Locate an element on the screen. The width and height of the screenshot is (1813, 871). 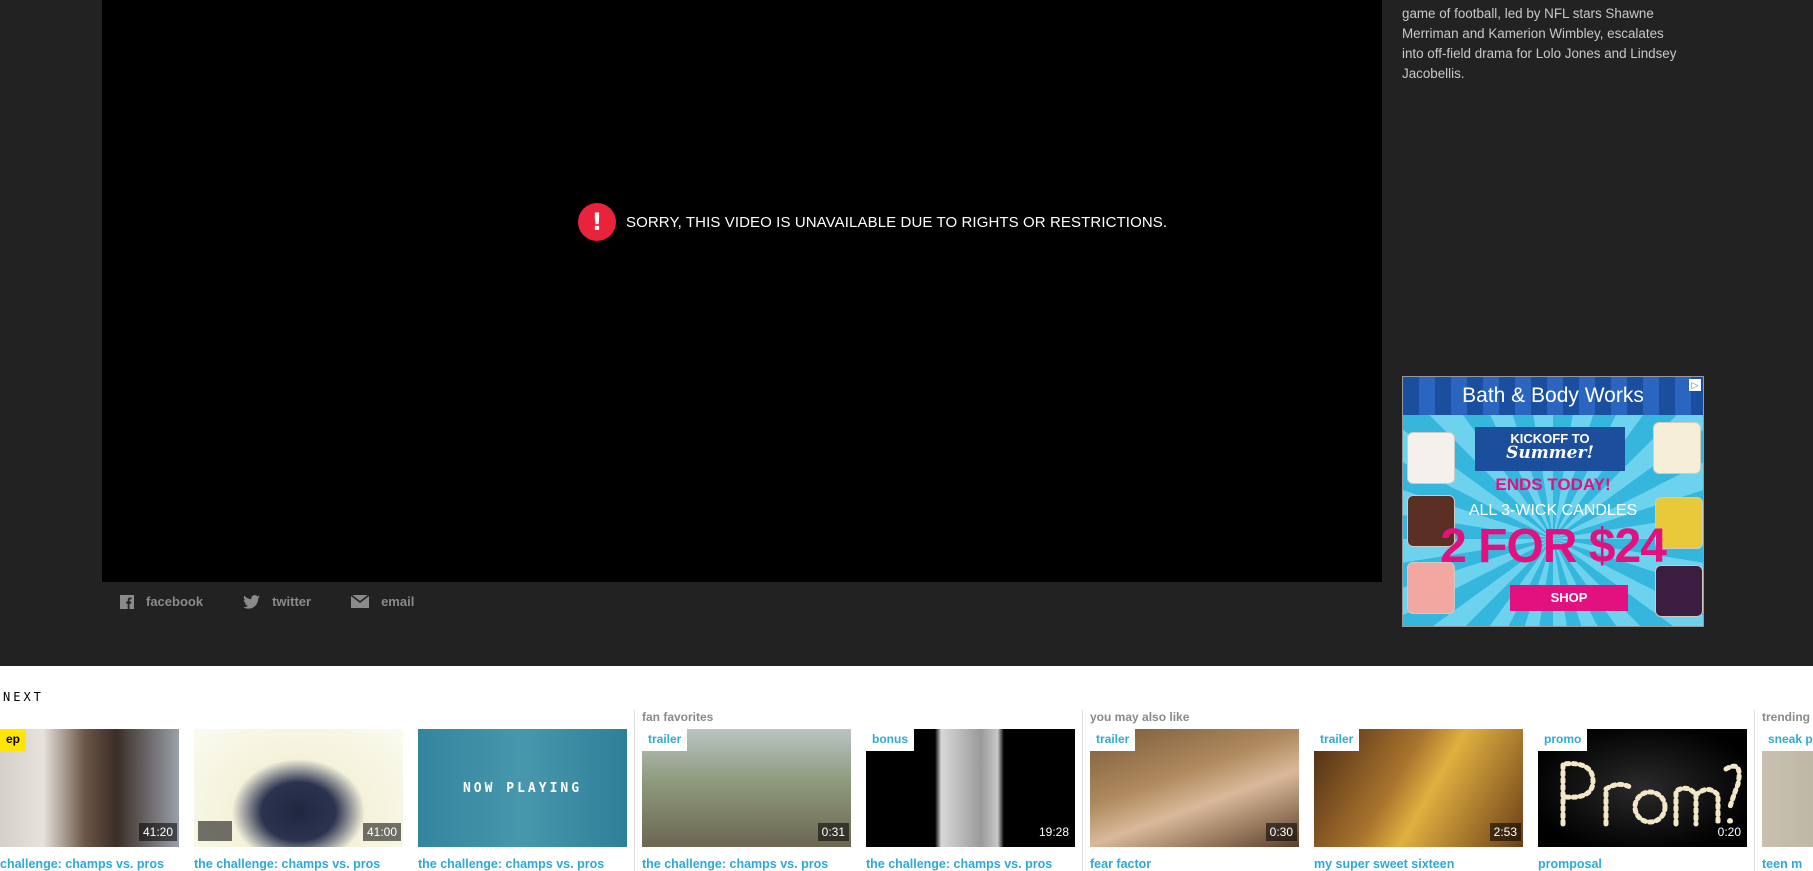
adchoices-icon: ▷ is located at coordinates (1695, 385).